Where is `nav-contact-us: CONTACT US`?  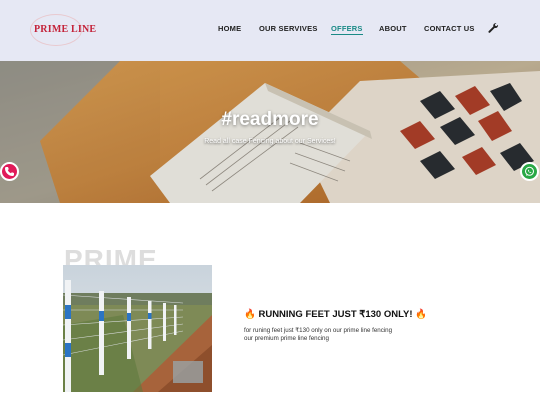 nav-contact-us: CONTACT US is located at coordinates (449, 28).